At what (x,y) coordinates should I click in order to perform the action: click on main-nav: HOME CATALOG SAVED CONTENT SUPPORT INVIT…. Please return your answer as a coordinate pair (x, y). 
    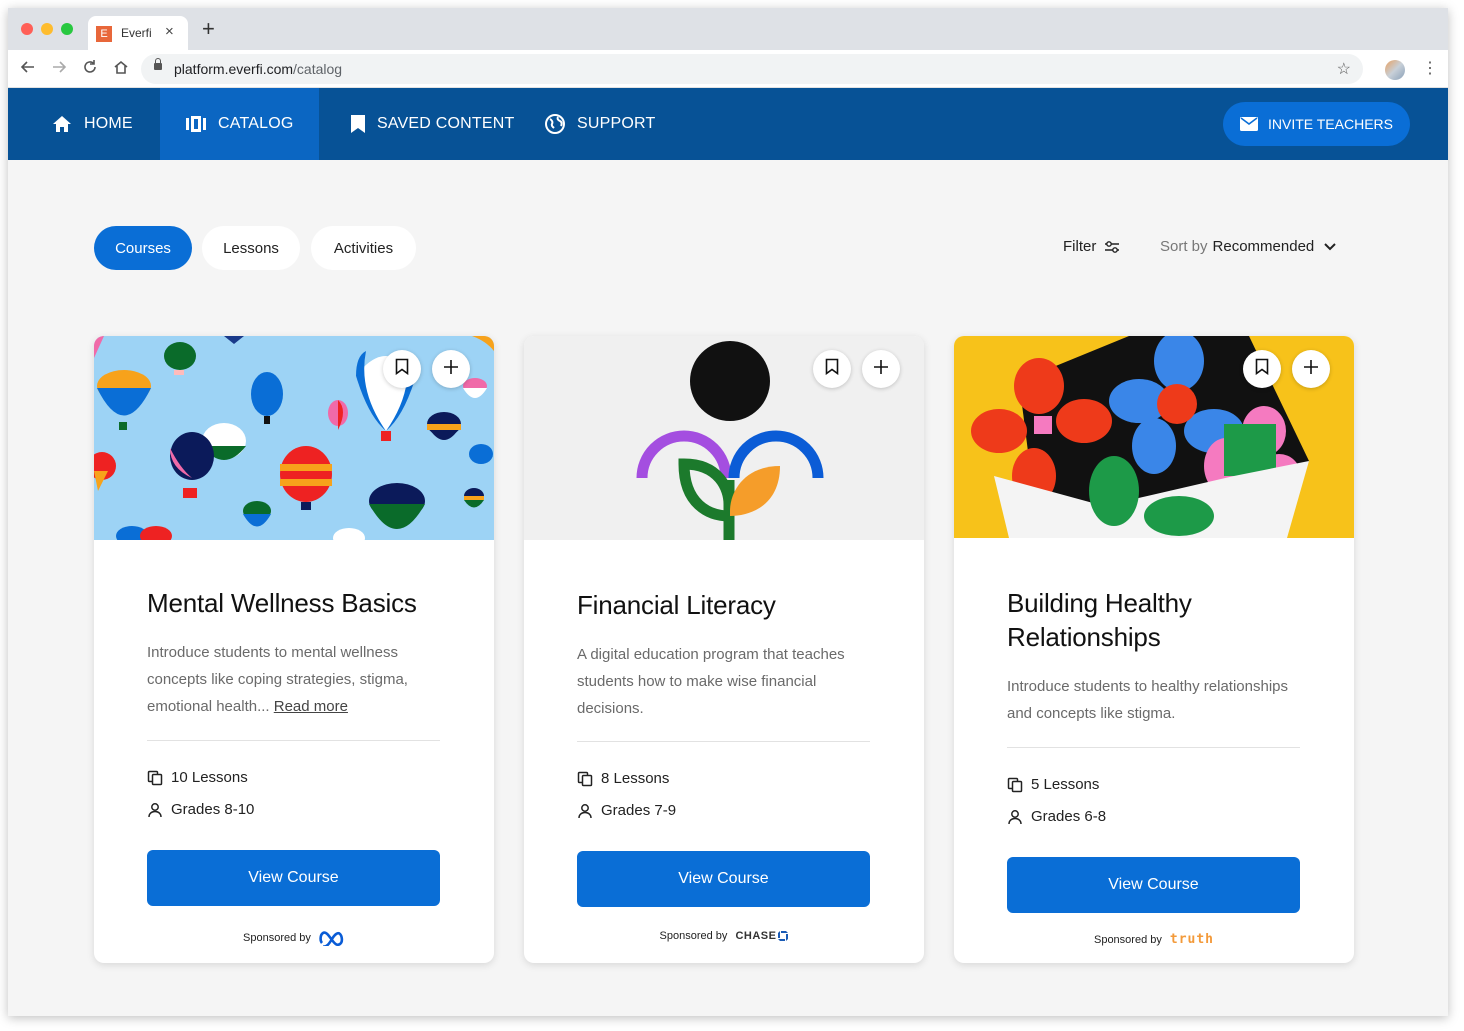
    Looking at the image, I should click on (728, 124).